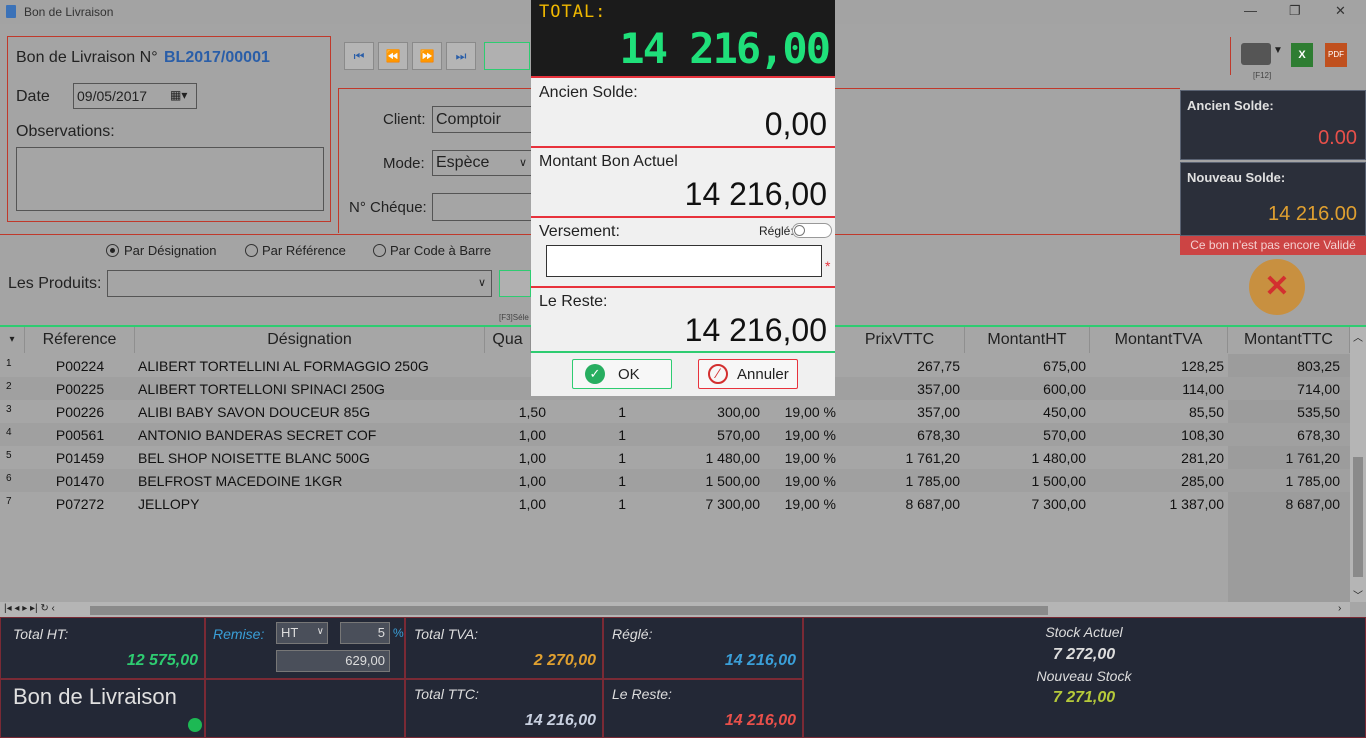 The height and width of the screenshot is (738, 1366). What do you see at coordinates (755, 330) in the screenshot?
I see `dlg-reste-value: 14 216,00` at bounding box center [755, 330].